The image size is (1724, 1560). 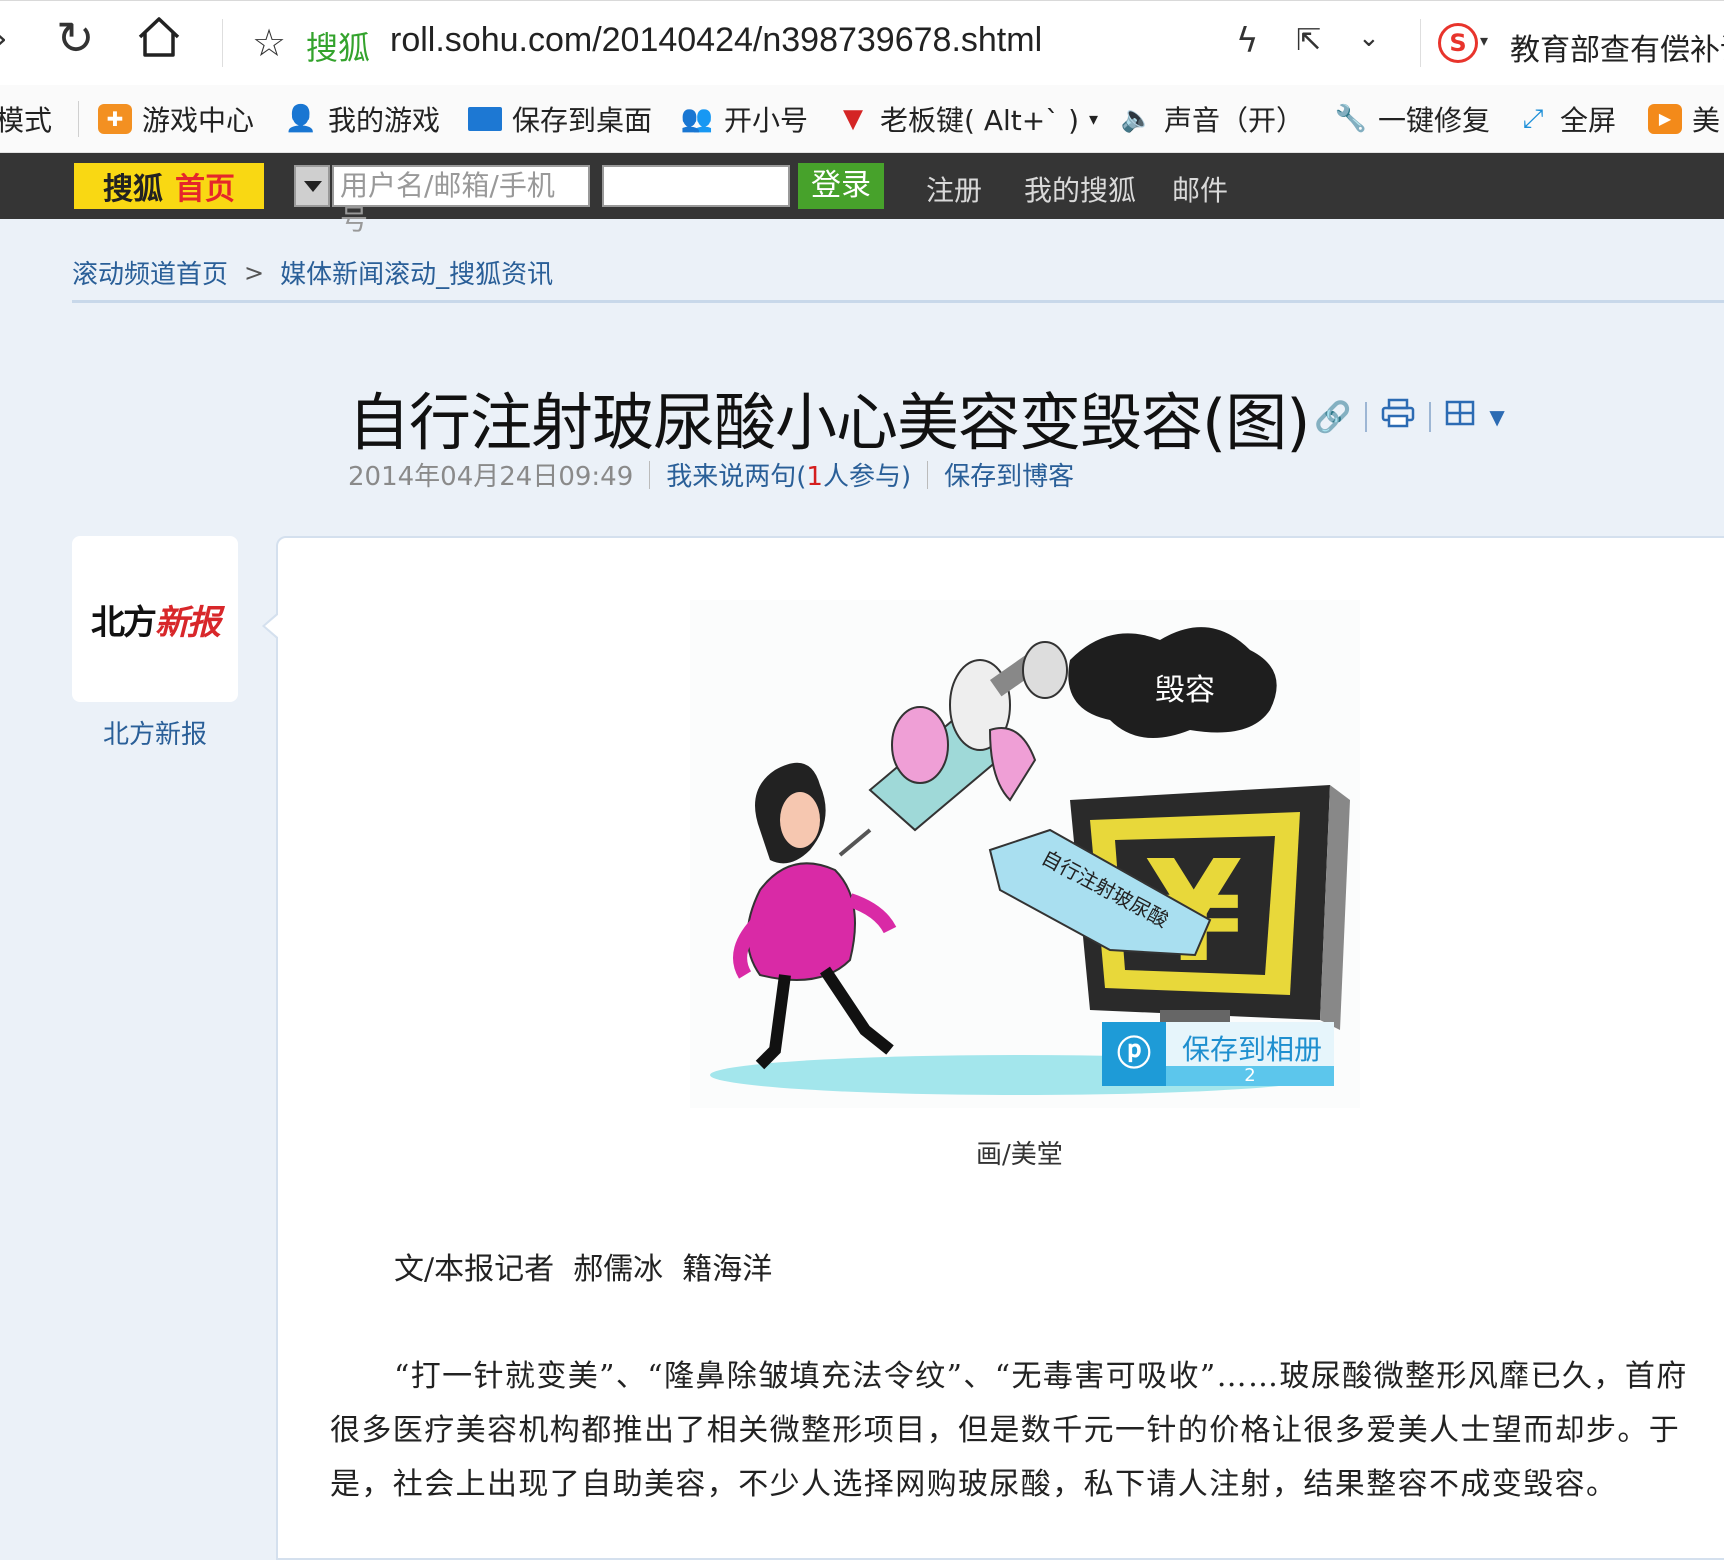 What do you see at coordinates (1369, 38) in the screenshot?
I see `chevron-down-icon: ⌄` at bounding box center [1369, 38].